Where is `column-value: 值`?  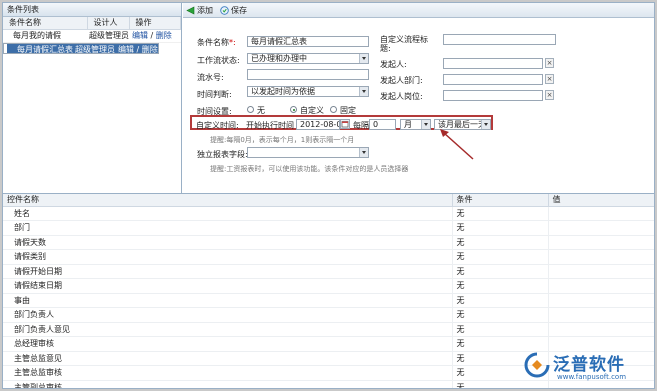 column-value: 值 is located at coordinates (601, 200).